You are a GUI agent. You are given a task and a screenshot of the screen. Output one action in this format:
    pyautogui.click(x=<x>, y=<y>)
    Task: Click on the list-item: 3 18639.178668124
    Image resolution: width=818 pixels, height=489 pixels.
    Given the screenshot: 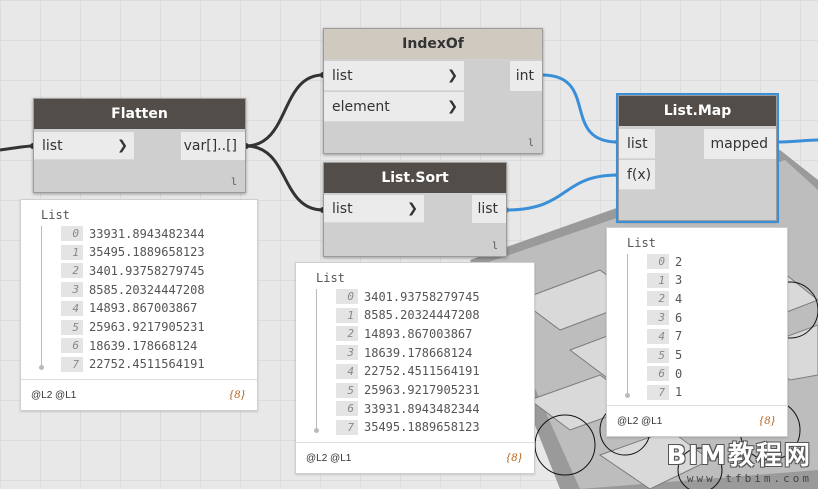 What is the action you would take?
    pyautogui.click(x=404, y=352)
    